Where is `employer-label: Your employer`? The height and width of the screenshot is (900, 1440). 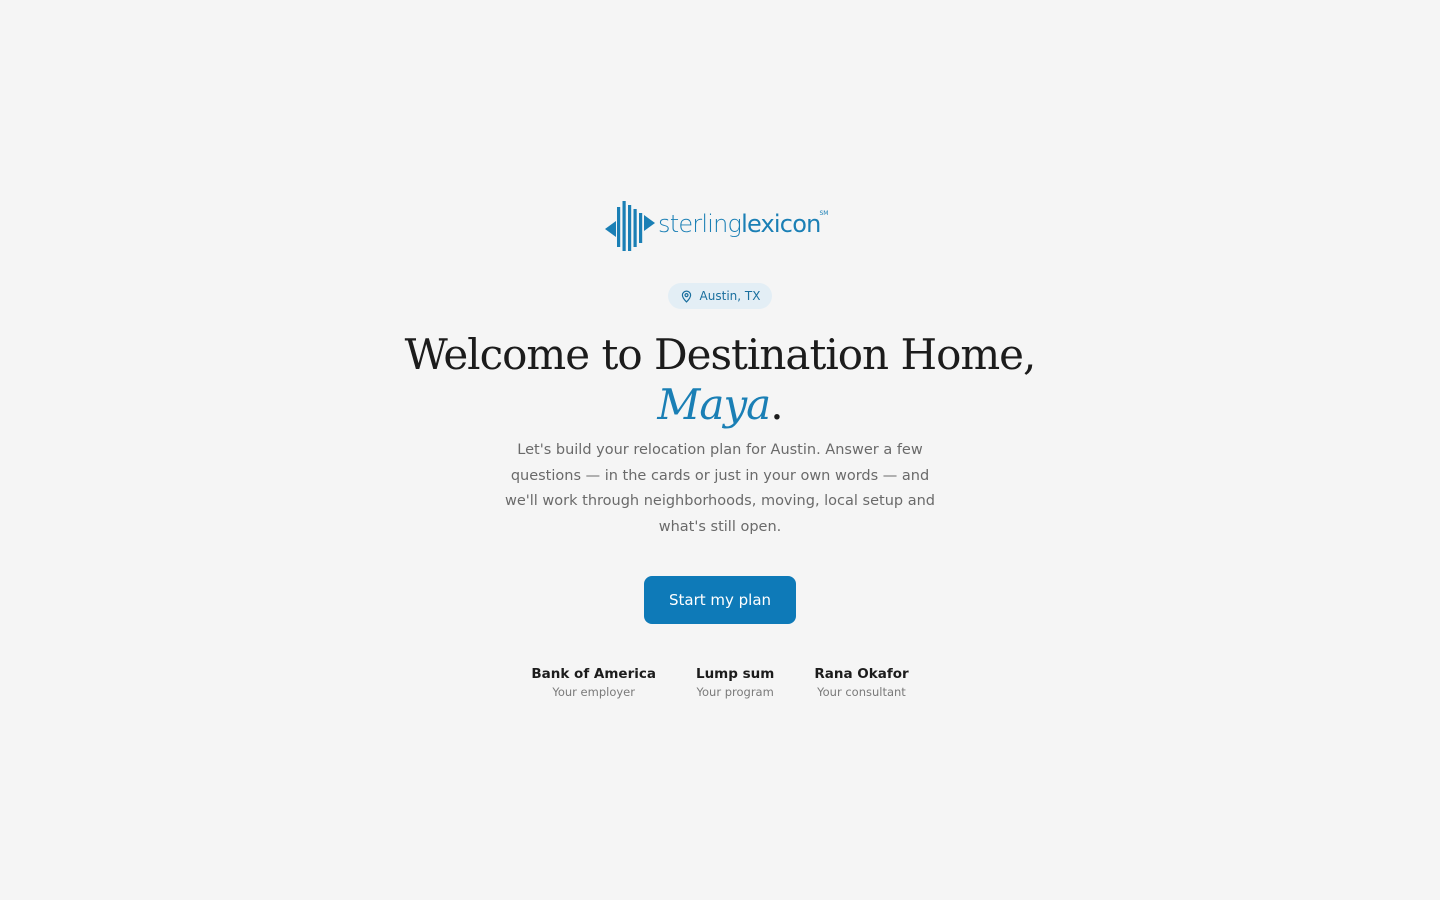
employer-label: Your employer is located at coordinates (593, 692).